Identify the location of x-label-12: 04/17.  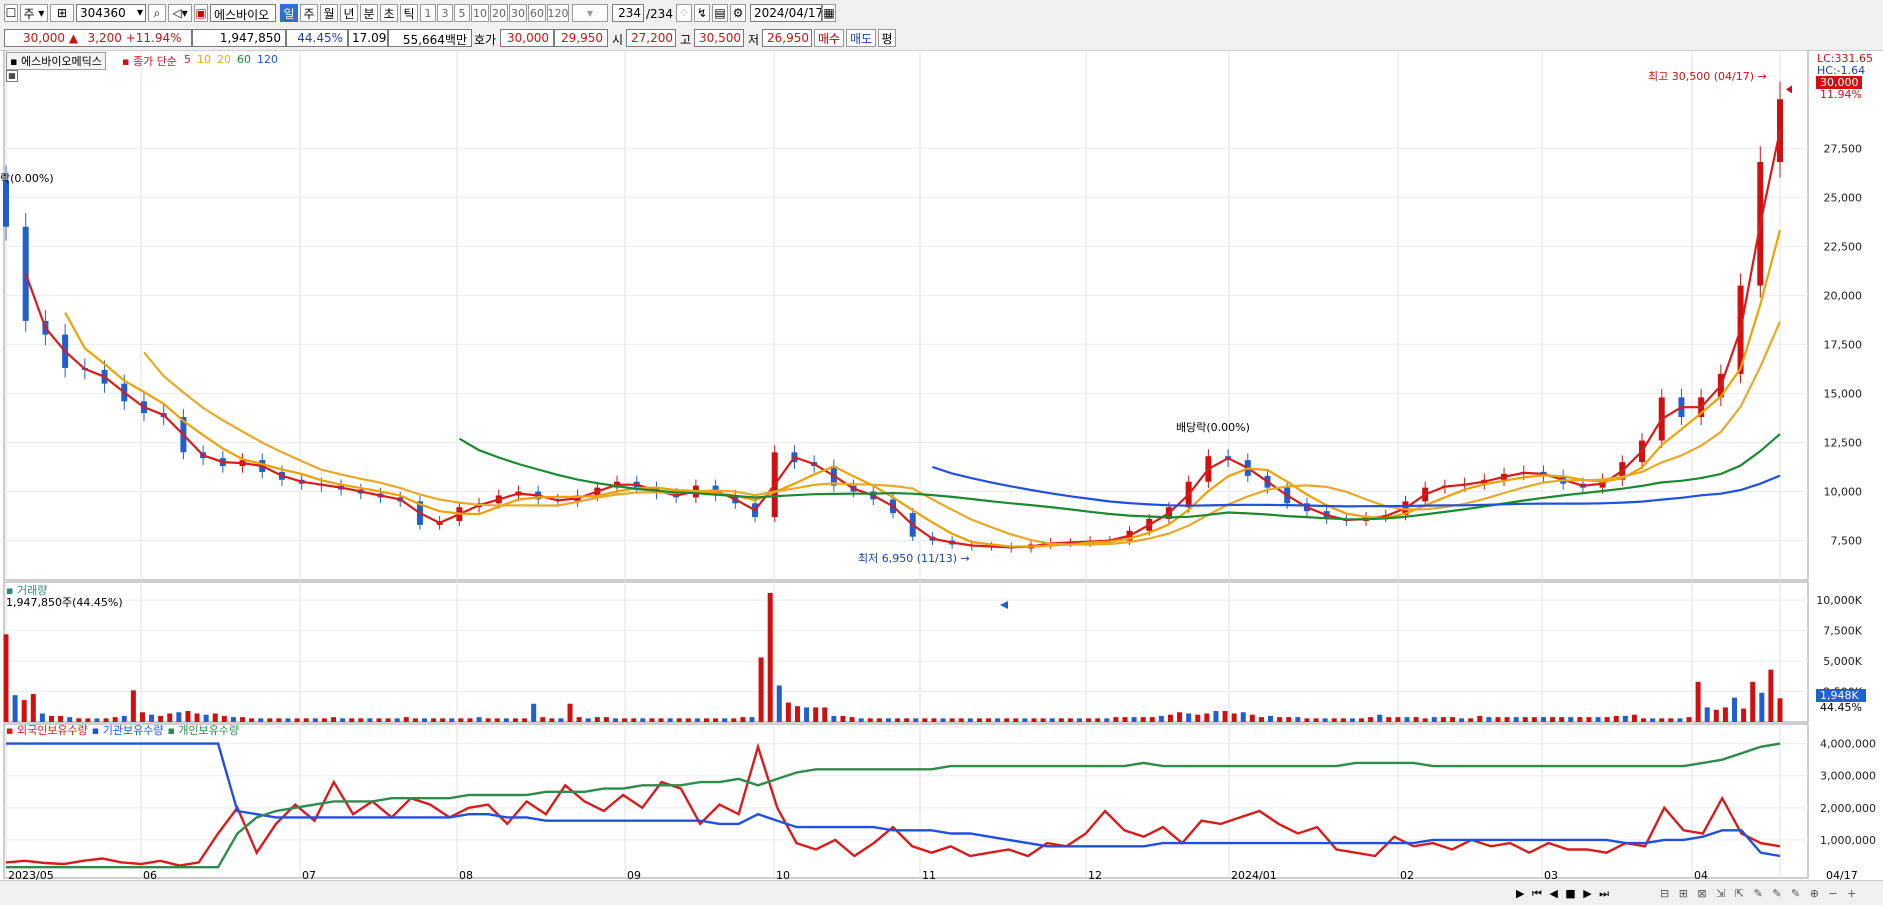
(1842, 875).